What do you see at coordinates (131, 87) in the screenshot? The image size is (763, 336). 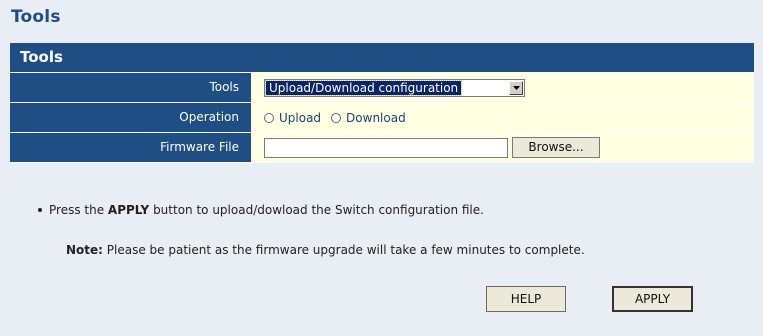 I see `tools-label: Tools` at bounding box center [131, 87].